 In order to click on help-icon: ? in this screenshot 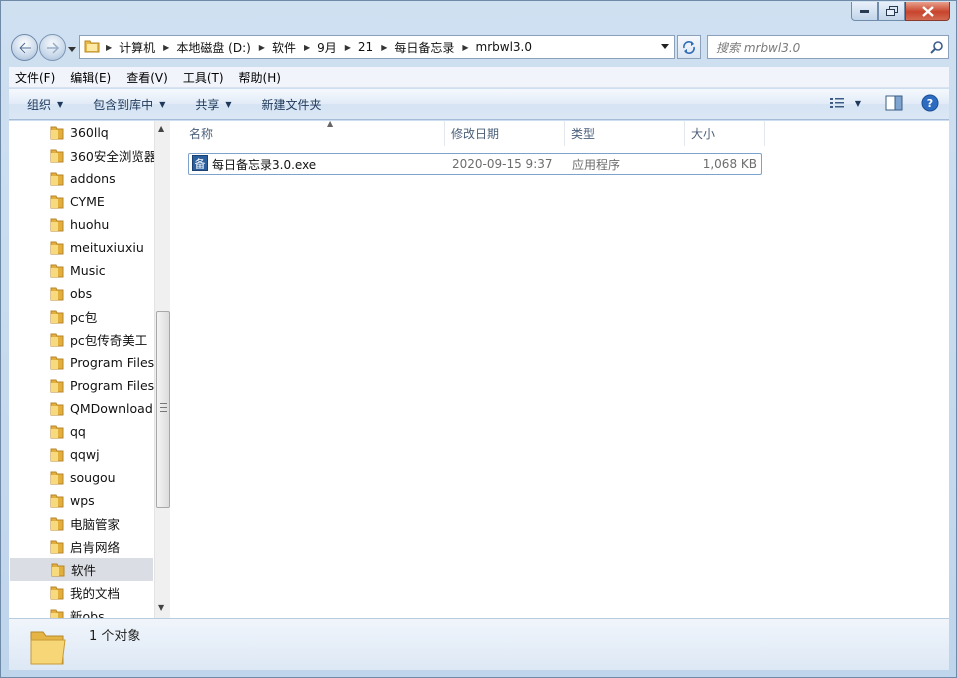, I will do `click(930, 103)`.